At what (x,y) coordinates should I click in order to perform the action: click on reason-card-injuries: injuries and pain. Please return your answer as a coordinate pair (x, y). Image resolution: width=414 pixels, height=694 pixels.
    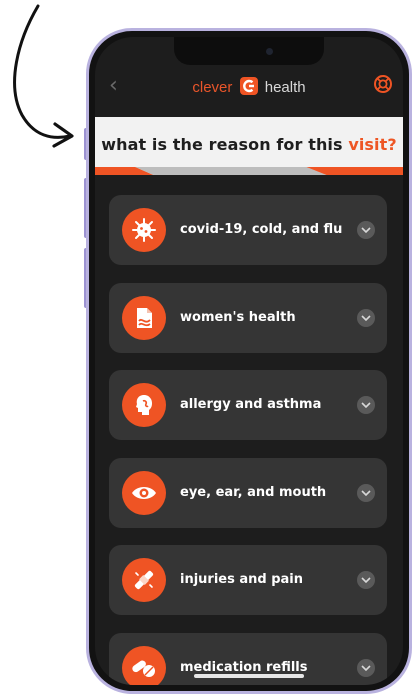
    Looking at the image, I should click on (248, 580).